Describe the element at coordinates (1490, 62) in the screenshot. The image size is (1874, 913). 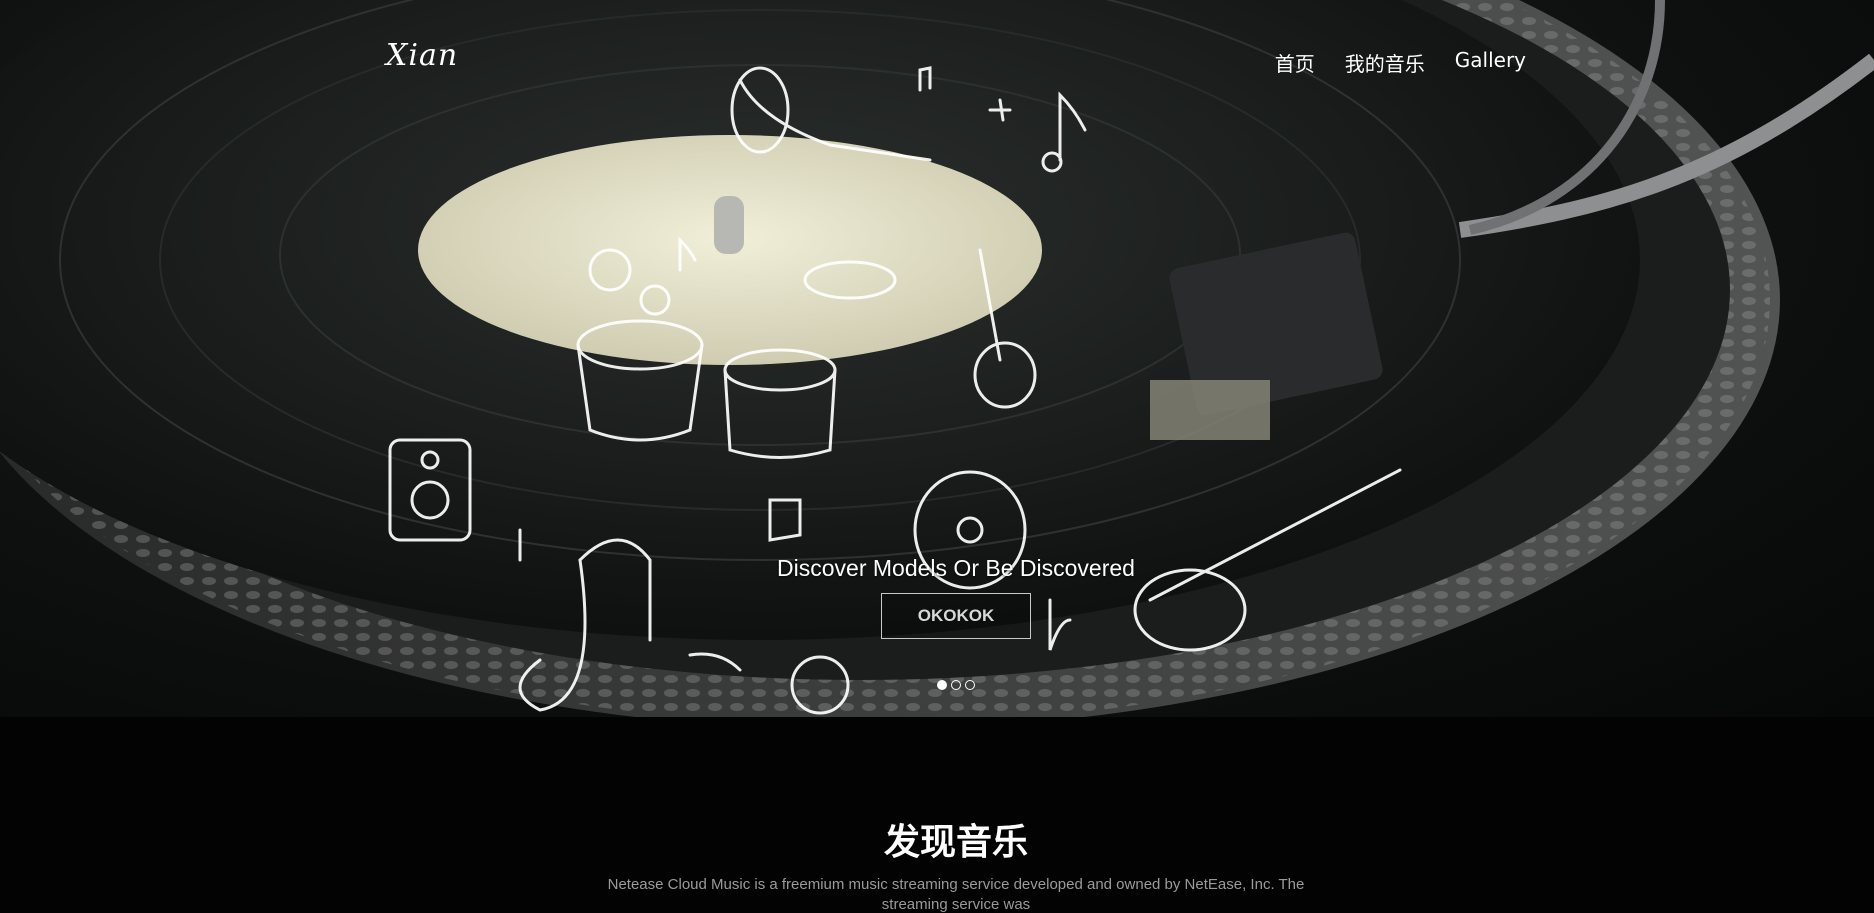
I see `nav-item-gallery: Gallery` at that location.